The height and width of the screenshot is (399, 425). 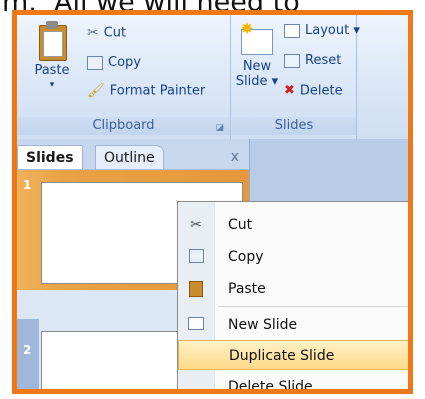 I want to click on cut-button: ✂ Cut, so click(x=106, y=33).